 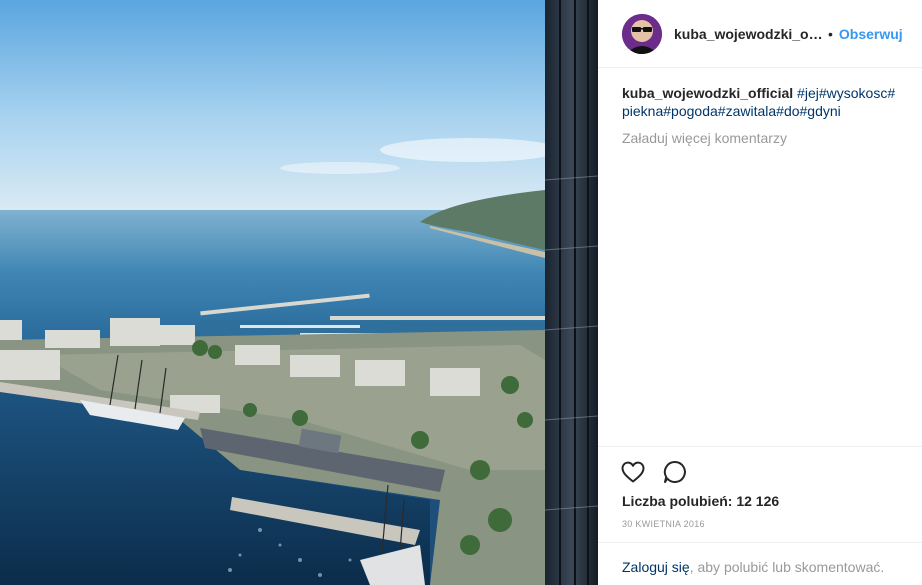 I want to click on speech-bubble-icon, so click(x=675, y=472).